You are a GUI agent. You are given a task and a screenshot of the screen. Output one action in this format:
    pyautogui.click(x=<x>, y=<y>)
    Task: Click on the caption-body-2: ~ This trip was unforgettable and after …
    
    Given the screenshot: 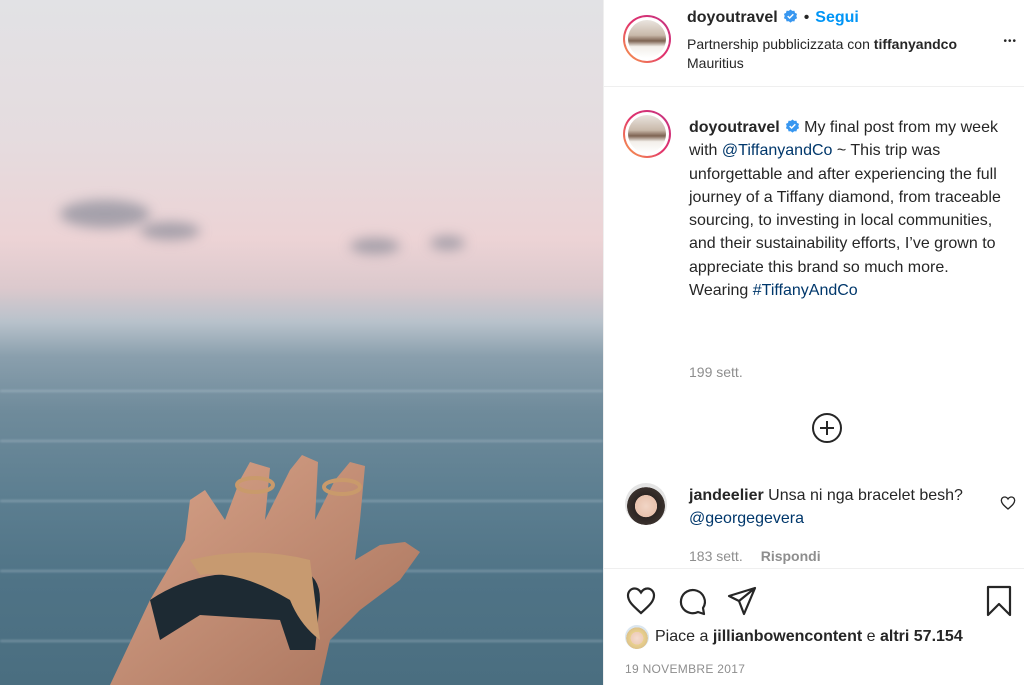 What is the action you would take?
    pyautogui.click(x=845, y=221)
    